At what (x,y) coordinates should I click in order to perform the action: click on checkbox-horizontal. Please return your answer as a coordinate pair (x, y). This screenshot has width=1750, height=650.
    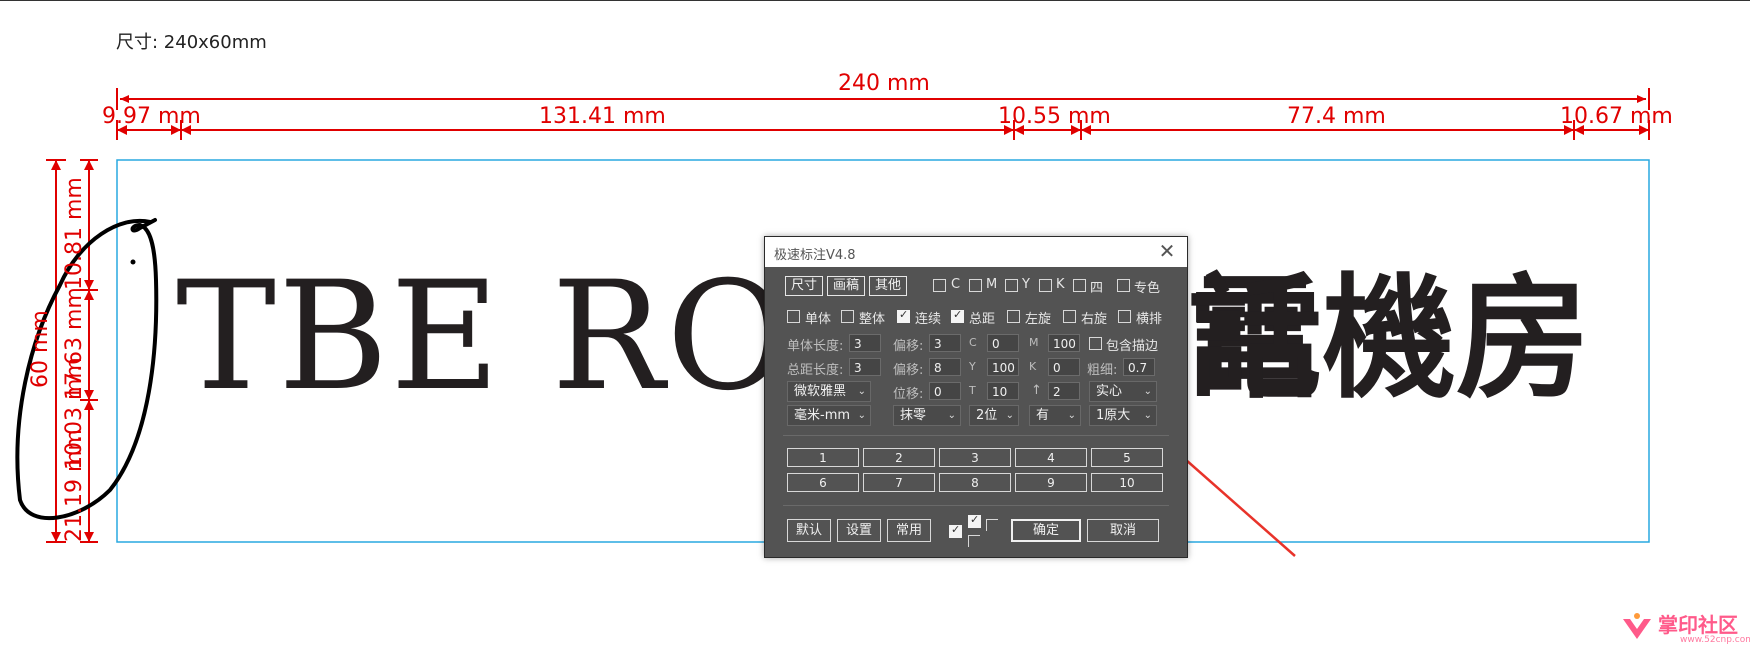
    Looking at the image, I should click on (1124, 316).